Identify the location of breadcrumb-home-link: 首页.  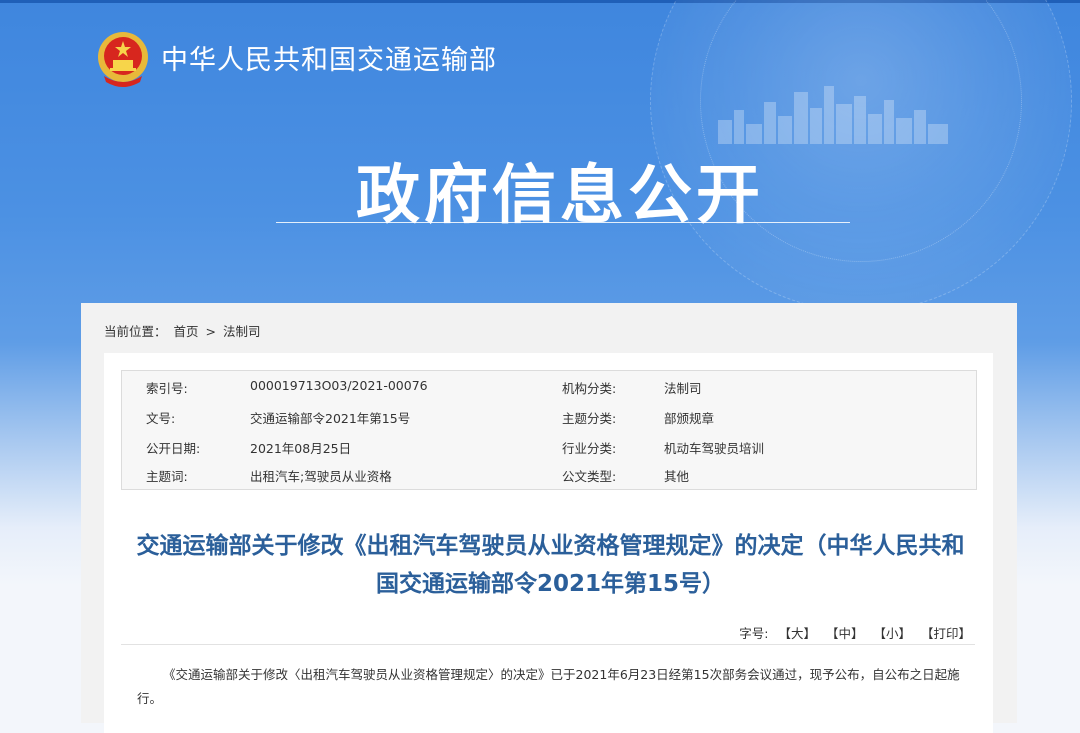
(186, 331).